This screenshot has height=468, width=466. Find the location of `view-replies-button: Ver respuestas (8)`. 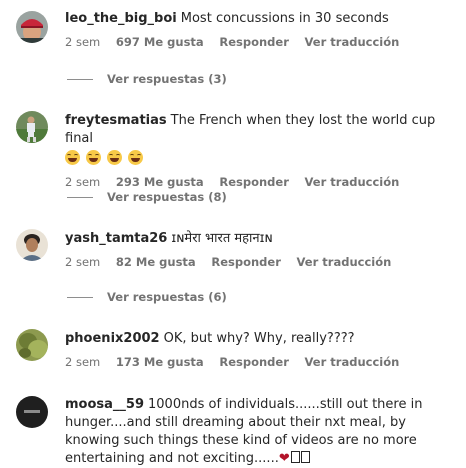

view-replies-button: Ver respuestas (8) is located at coordinates (147, 197).